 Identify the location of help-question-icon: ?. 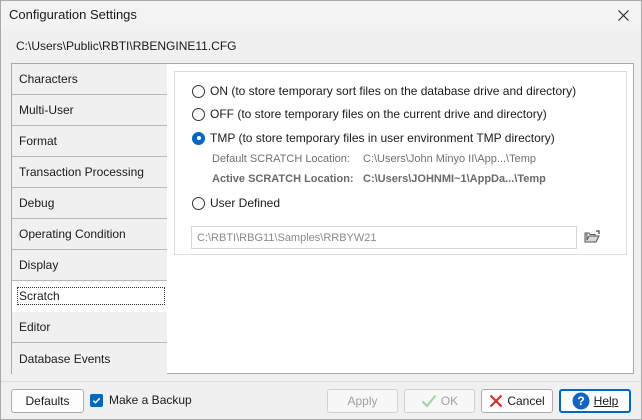
(581, 401).